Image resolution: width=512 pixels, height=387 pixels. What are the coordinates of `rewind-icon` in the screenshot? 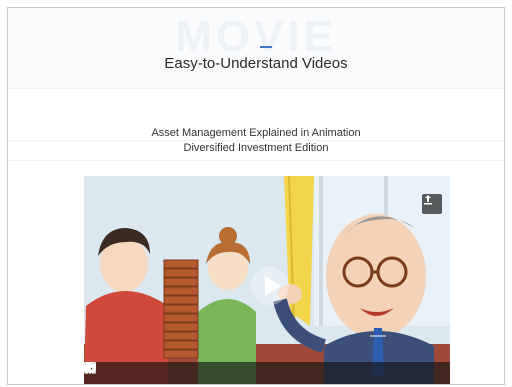 It's located at (104, 371).